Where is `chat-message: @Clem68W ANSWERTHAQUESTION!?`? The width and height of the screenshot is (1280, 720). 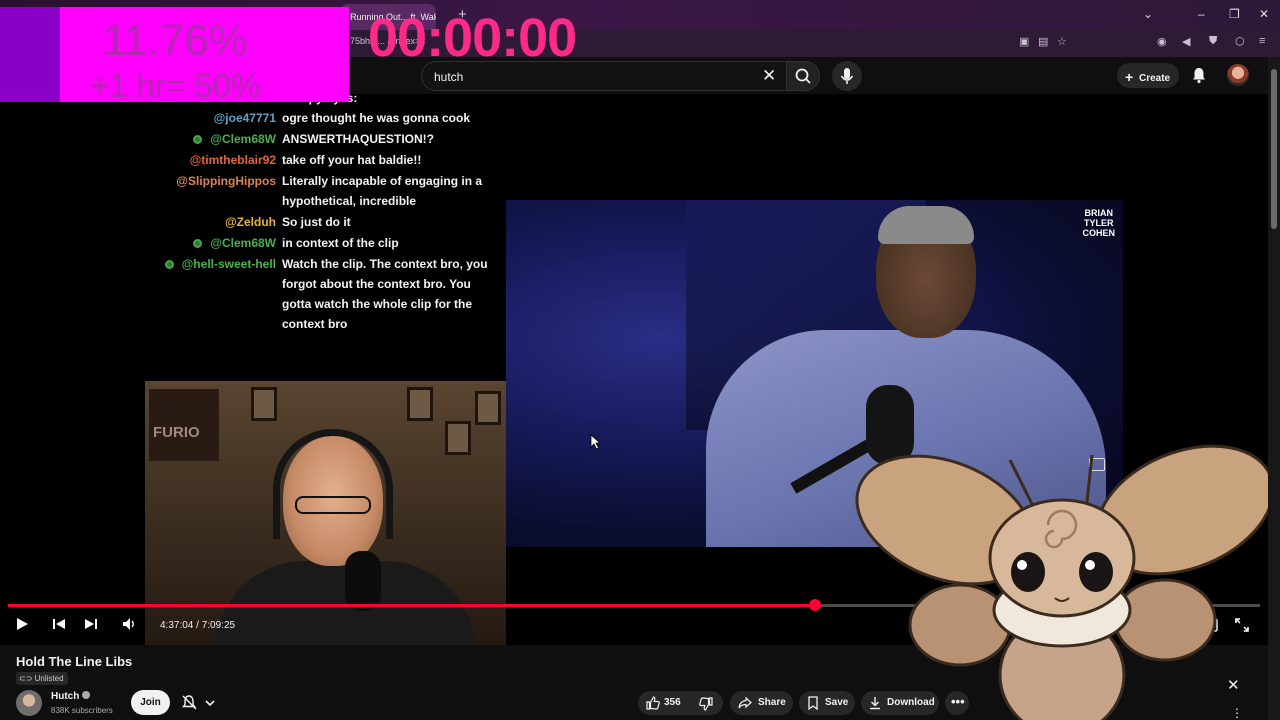
chat-message: @Clem68W ANSWERTHAQUESTION!? is located at coordinates (330, 139).